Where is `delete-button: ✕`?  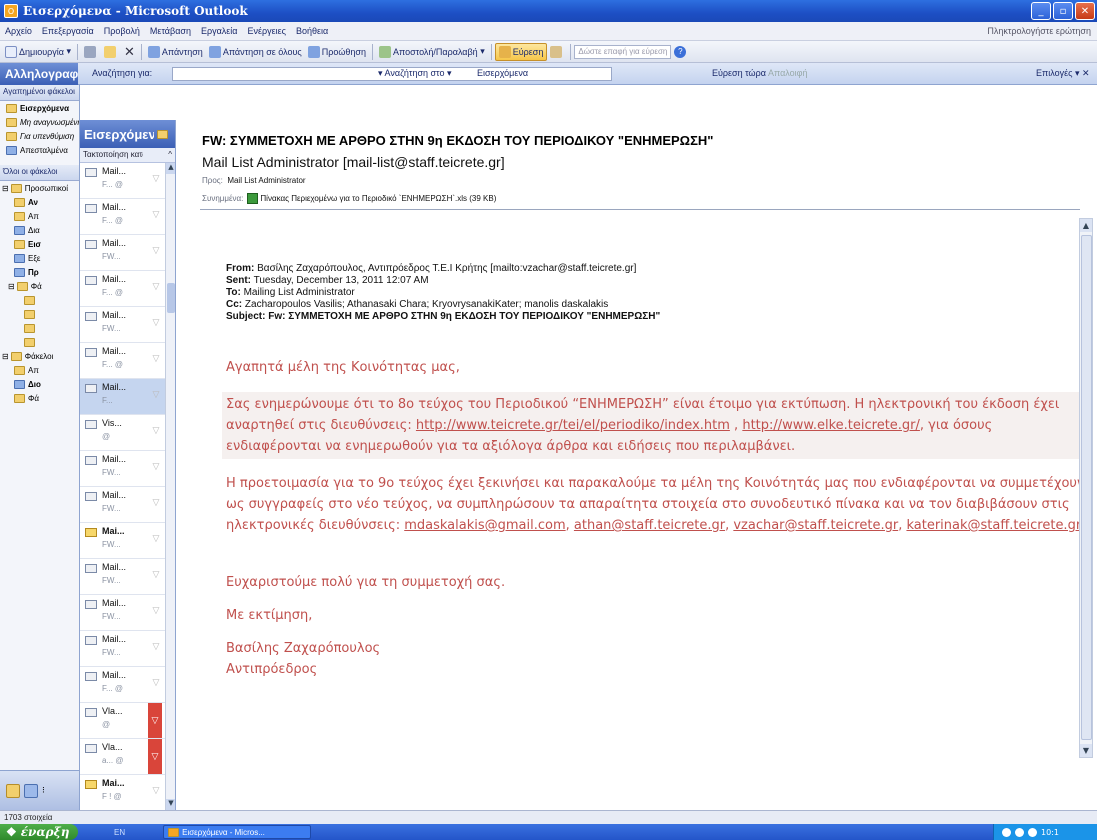
delete-button: ✕ is located at coordinates (129, 52).